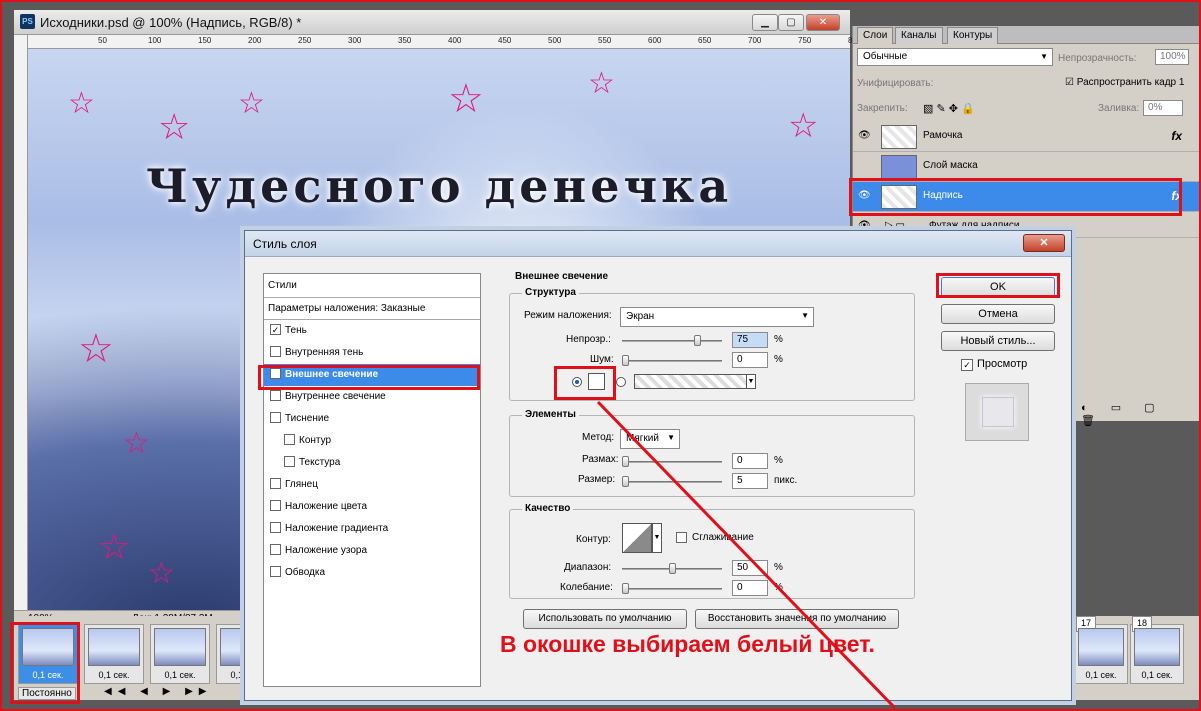 This screenshot has width=1201, height=711. What do you see at coordinates (621, 382) in the screenshot?
I see `gradient-radio` at bounding box center [621, 382].